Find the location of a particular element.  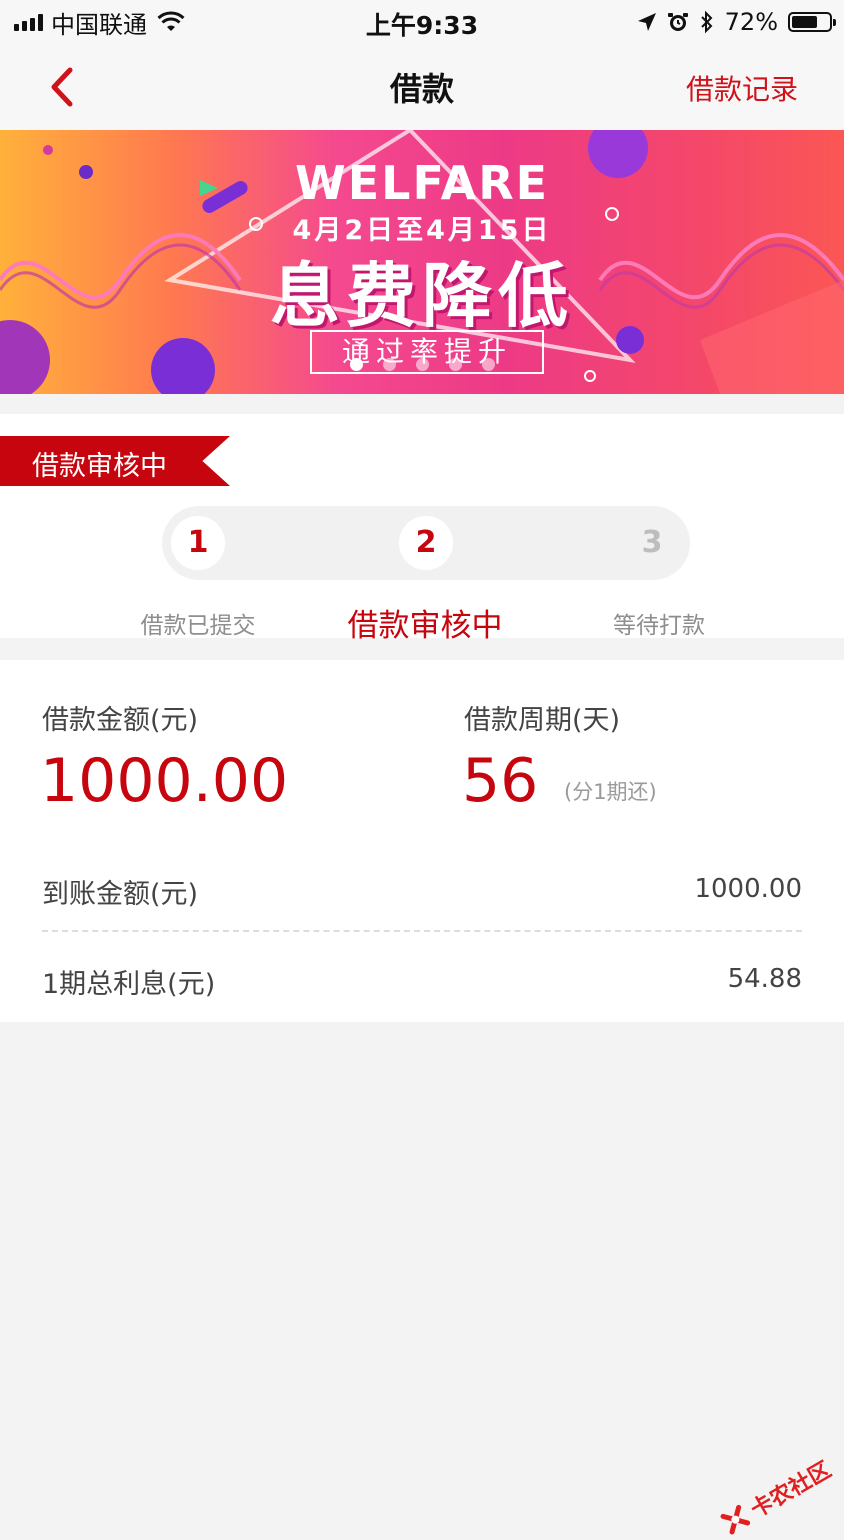

carousel-dots is located at coordinates (422, 364).